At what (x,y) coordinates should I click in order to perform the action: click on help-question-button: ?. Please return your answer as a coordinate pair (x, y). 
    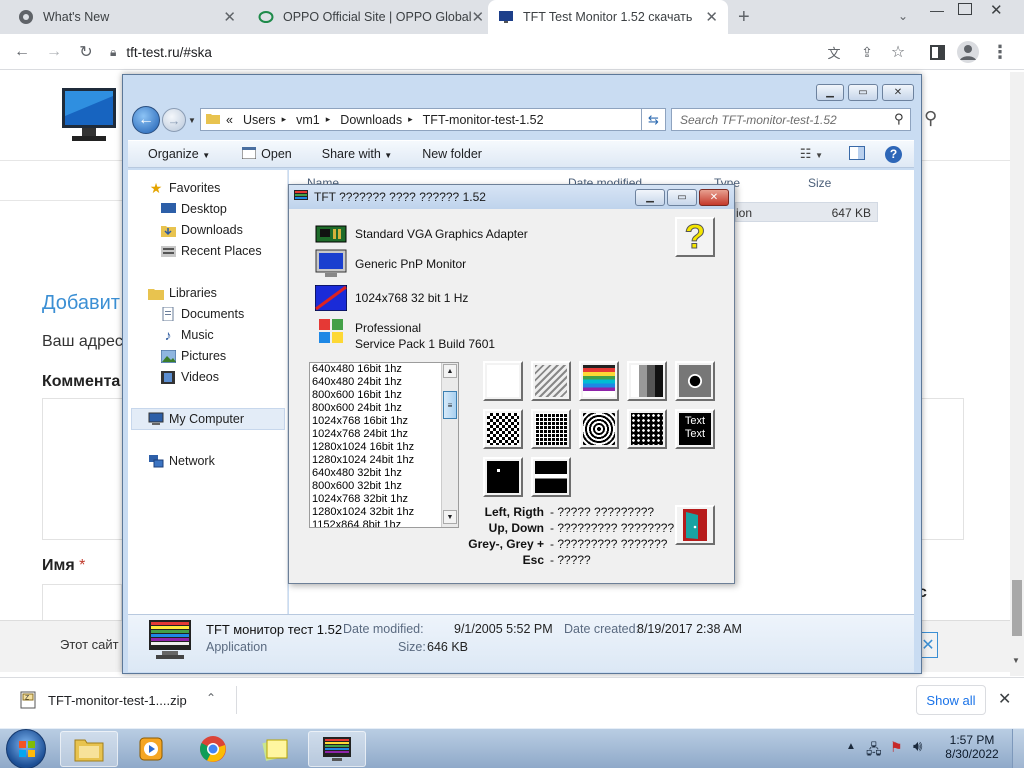
    Looking at the image, I should click on (695, 237).